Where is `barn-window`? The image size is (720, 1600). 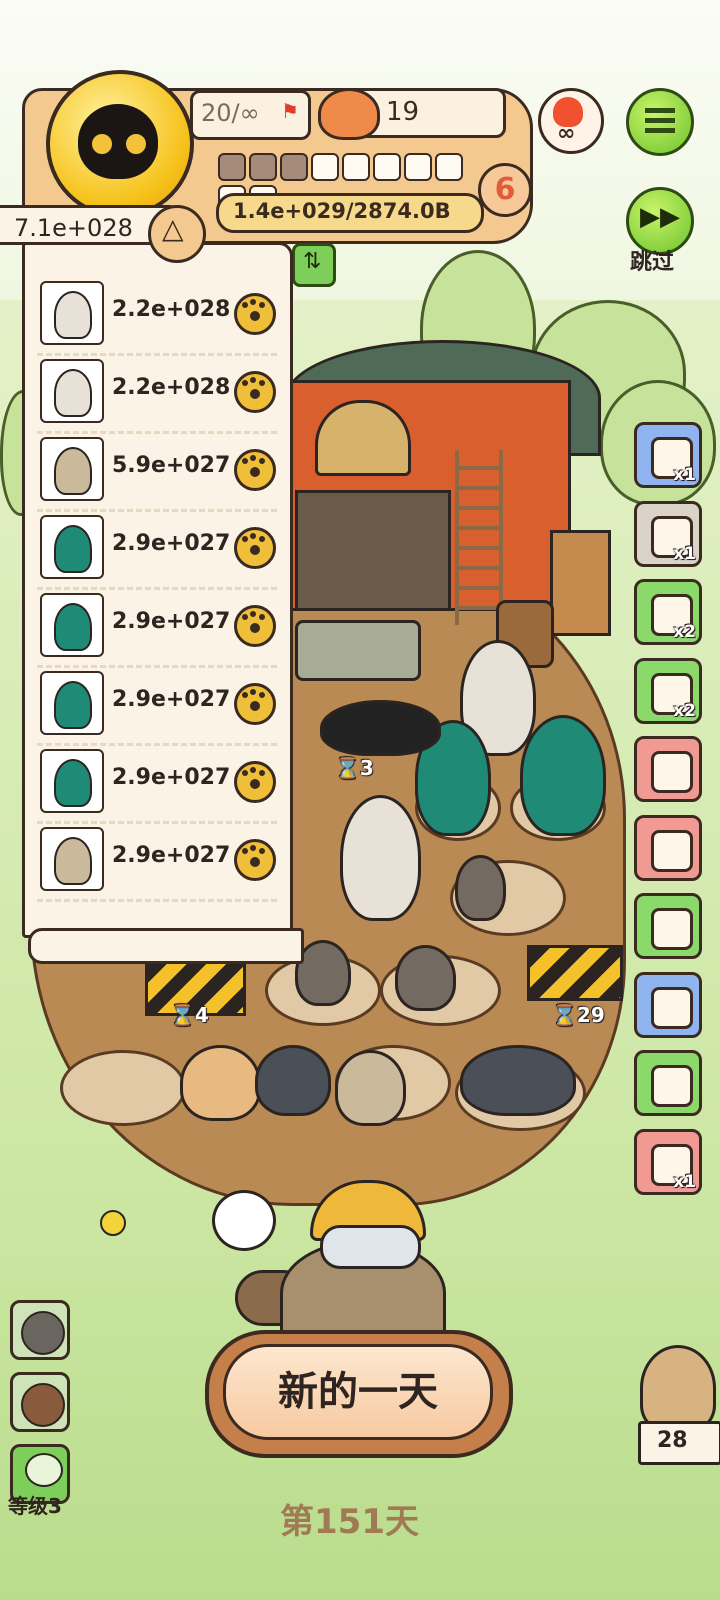 barn-window is located at coordinates (363, 438).